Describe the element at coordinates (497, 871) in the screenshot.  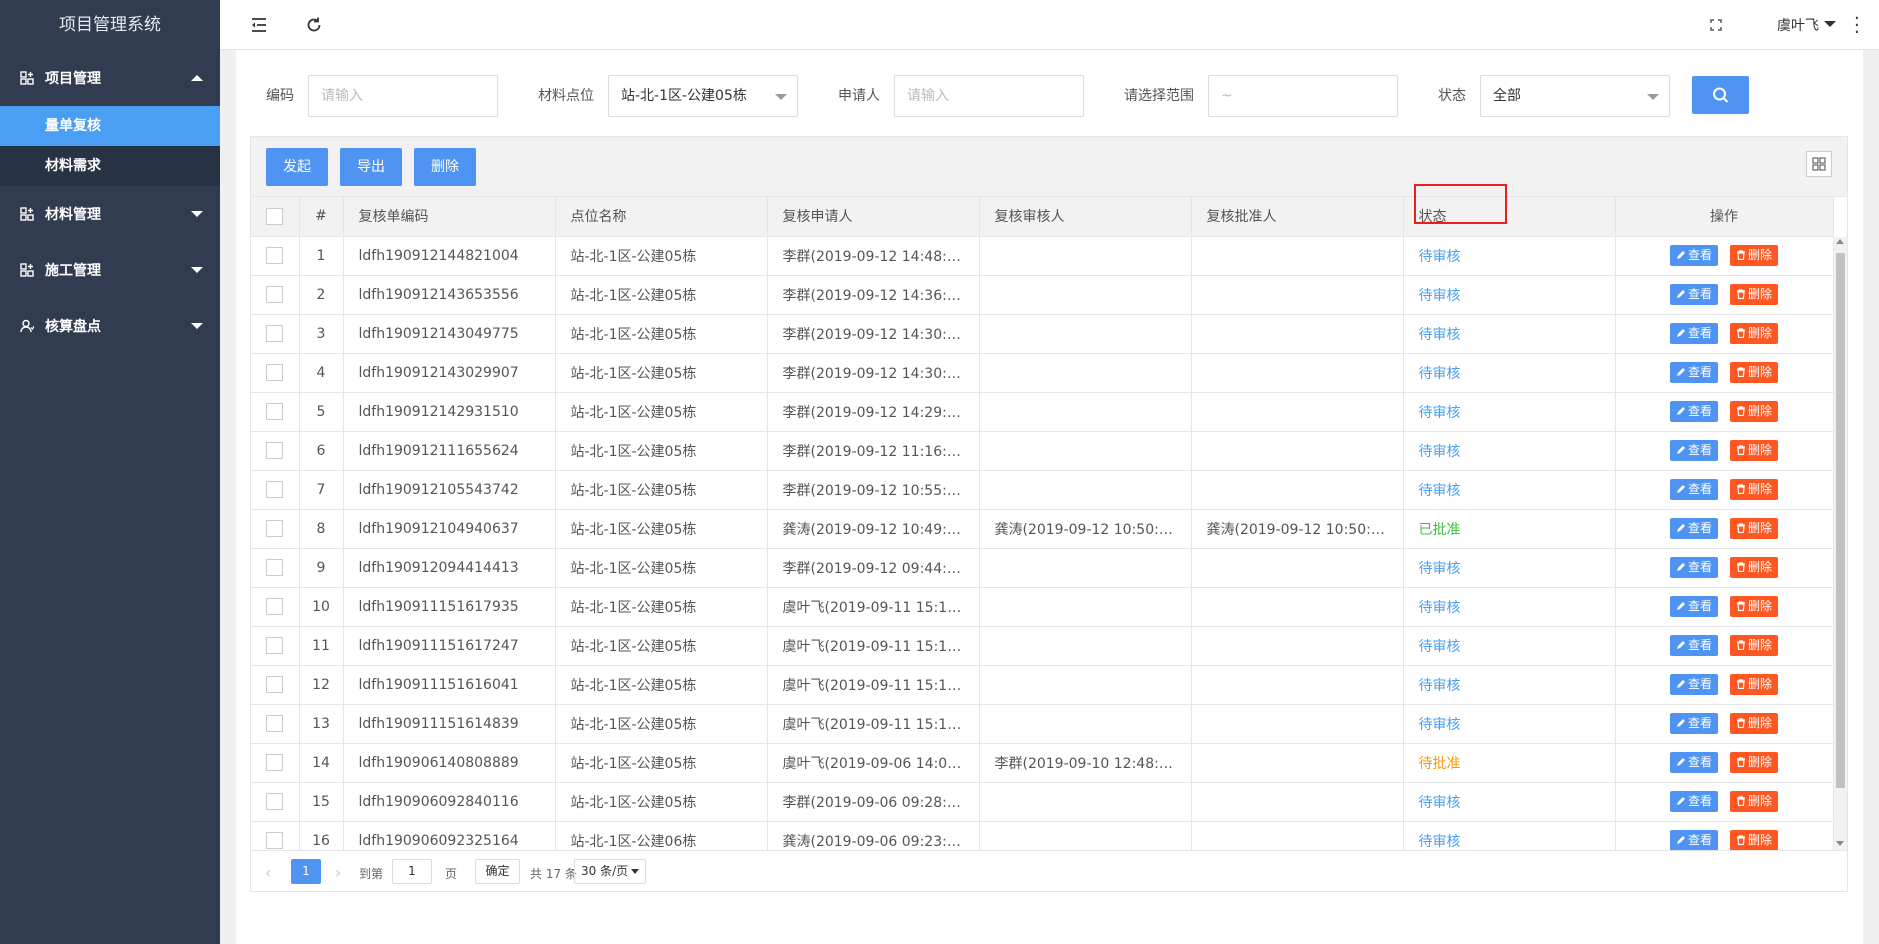
I see `goto-confirm-button: 确定` at that location.